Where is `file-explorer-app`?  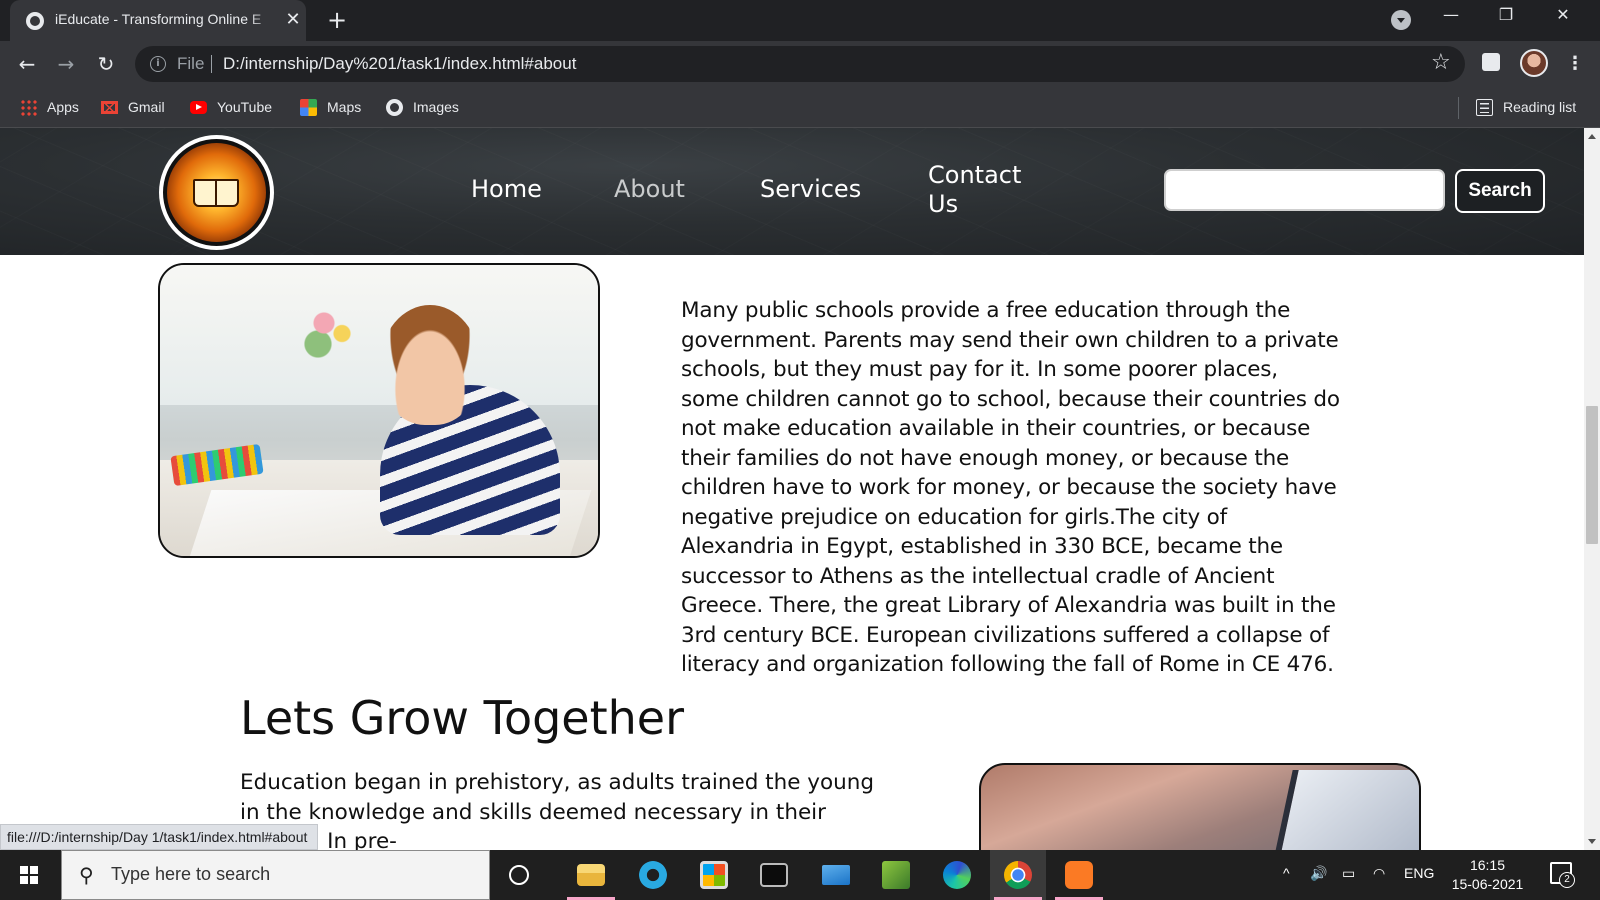 file-explorer-app is located at coordinates (591, 875).